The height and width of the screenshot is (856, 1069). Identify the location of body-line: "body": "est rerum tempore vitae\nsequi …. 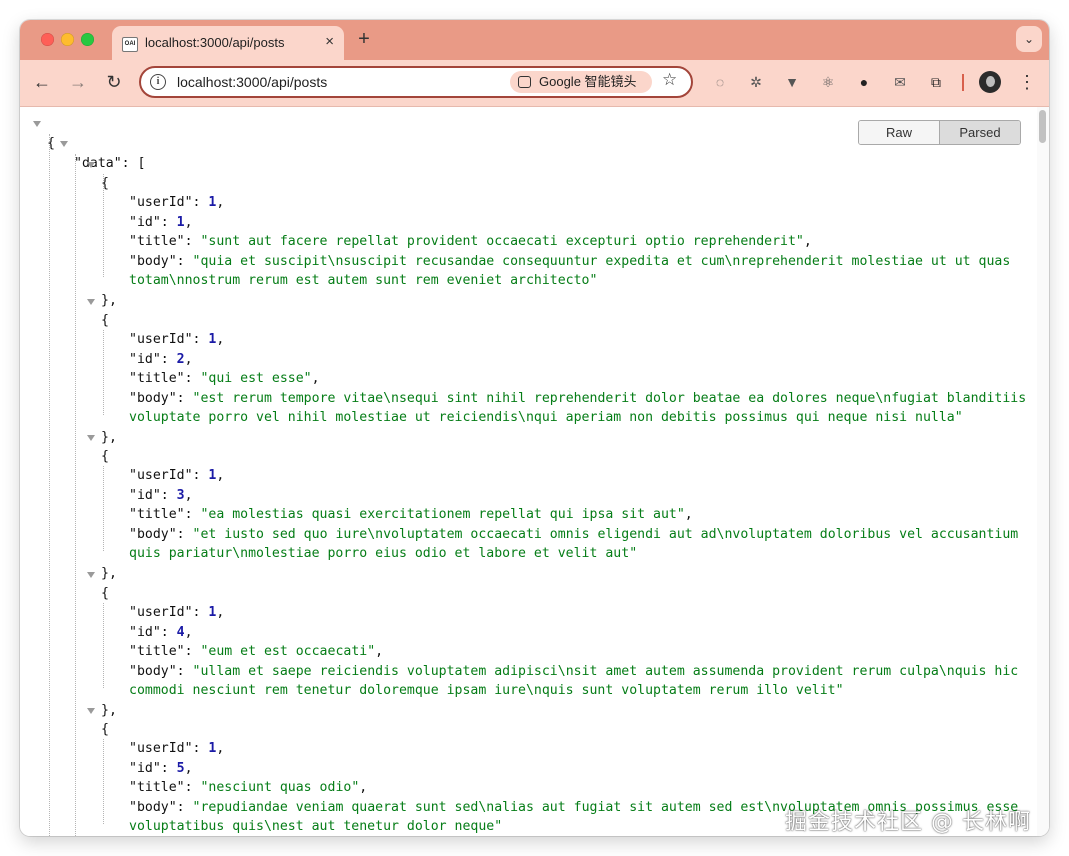
(578, 398).